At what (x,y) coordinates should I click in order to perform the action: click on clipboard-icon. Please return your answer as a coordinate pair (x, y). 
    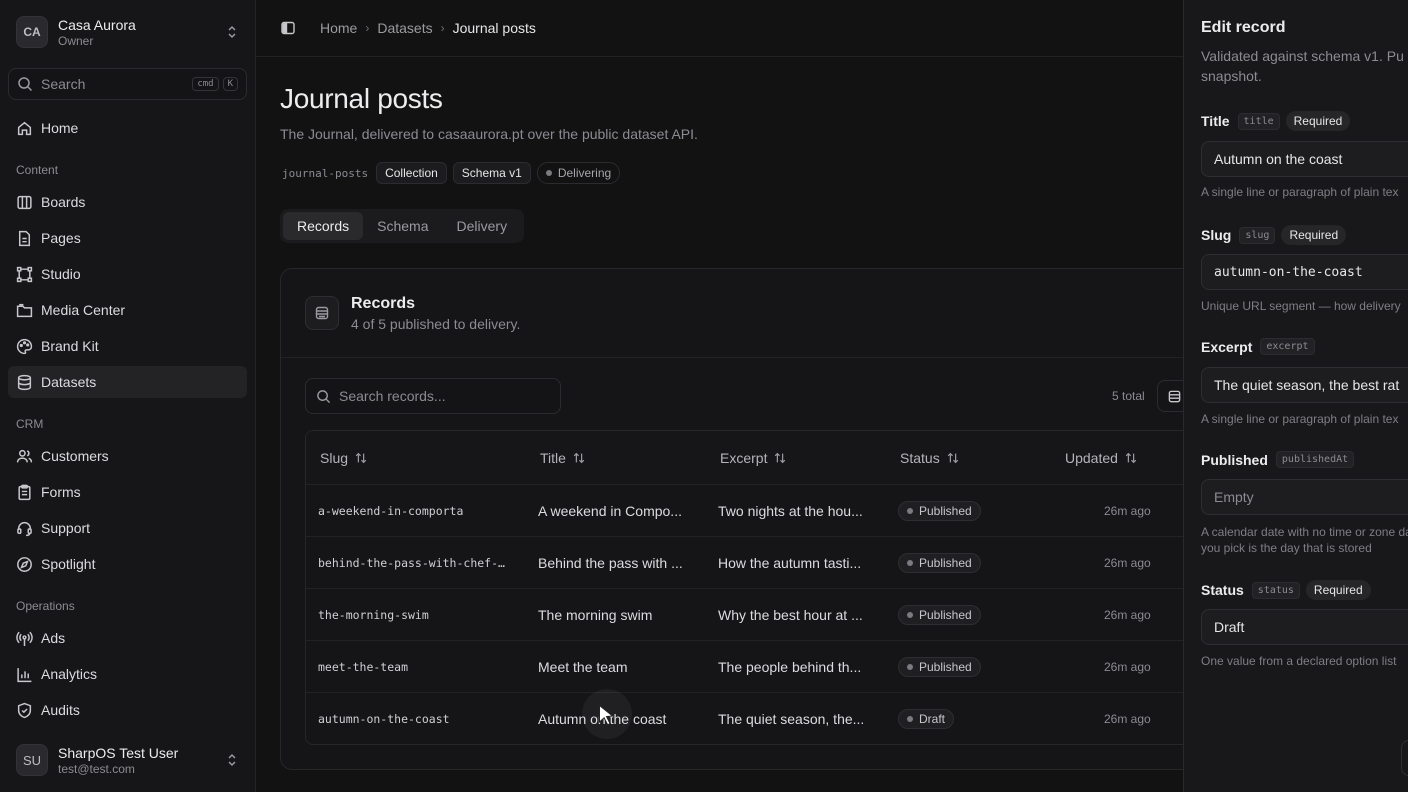
    Looking at the image, I should click on (24, 492).